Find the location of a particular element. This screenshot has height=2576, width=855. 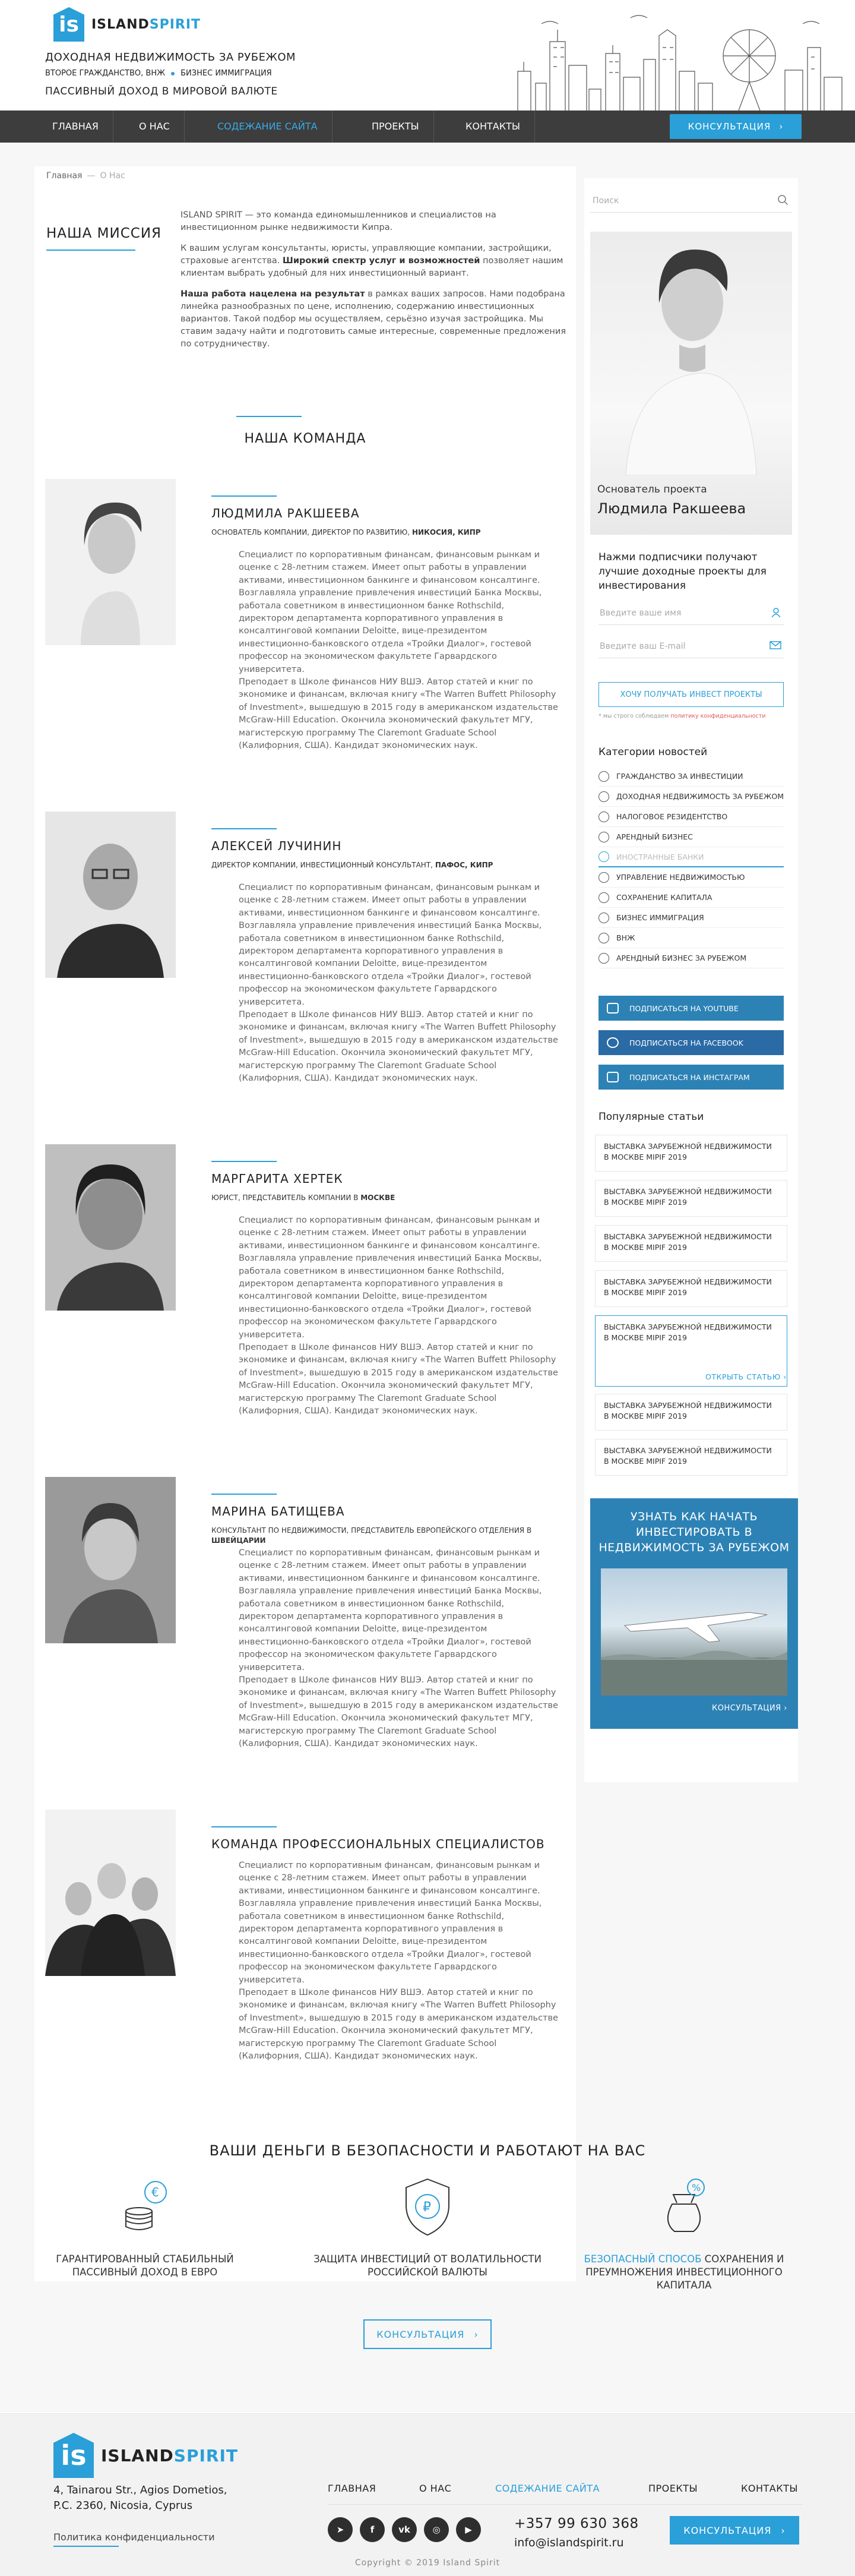

instagram-subscribe-button: ПОДПИСАТЬСЯ НА ИНСТАГРАМ is located at coordinates (691, 1077).